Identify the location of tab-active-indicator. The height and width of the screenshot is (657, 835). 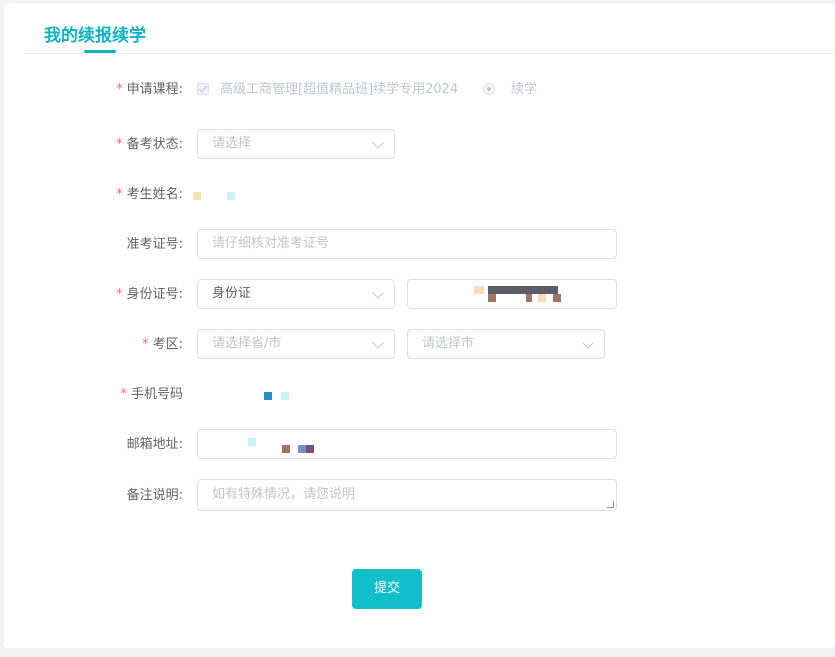
(100, 51).